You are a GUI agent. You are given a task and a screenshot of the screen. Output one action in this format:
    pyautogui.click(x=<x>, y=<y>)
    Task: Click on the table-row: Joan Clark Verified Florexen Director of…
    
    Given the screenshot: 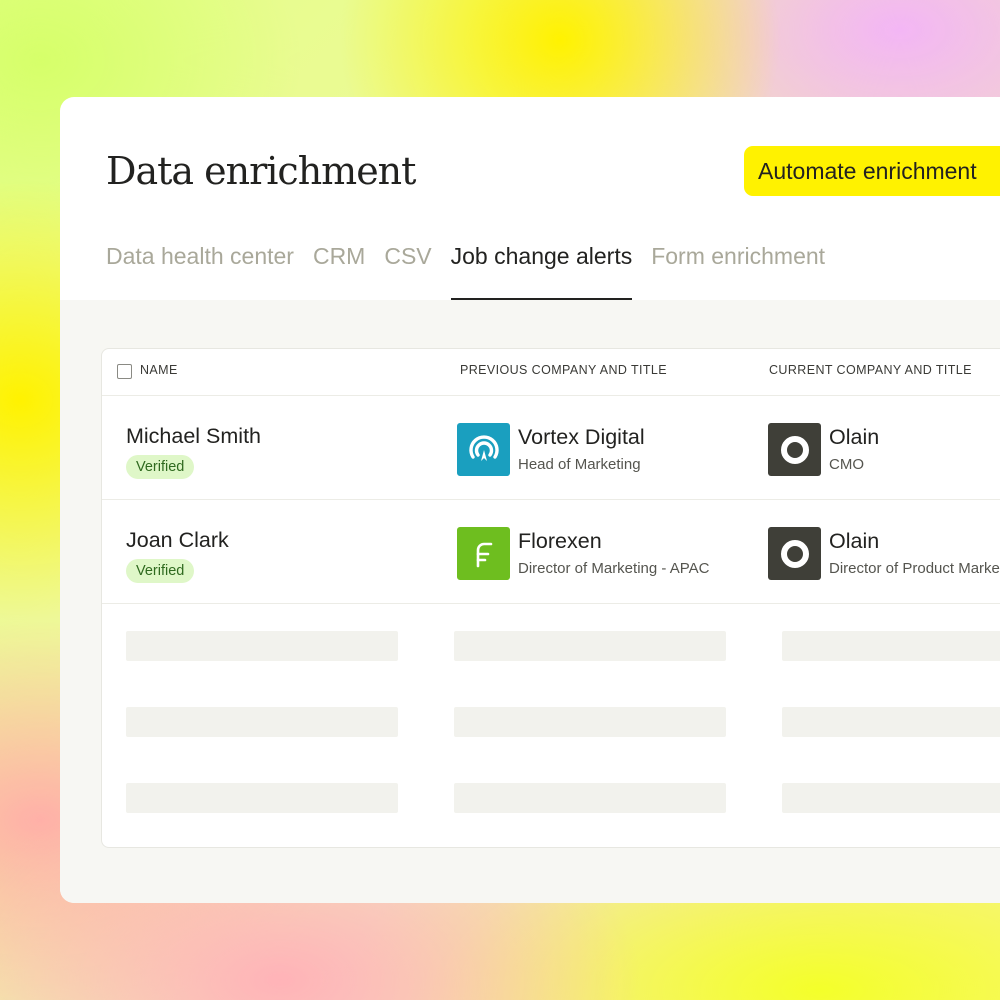 What is the action you would take?
    pyautogui.click(x=551, y=552)
    